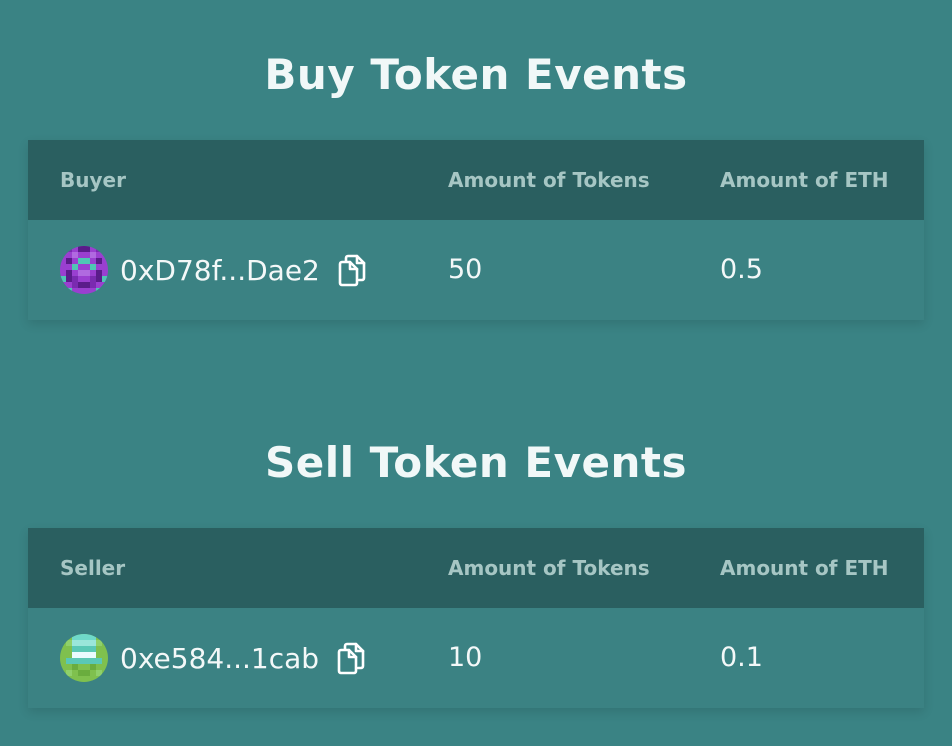  I want to click on purple-pixel-avatar-icon, so click(84, 270).